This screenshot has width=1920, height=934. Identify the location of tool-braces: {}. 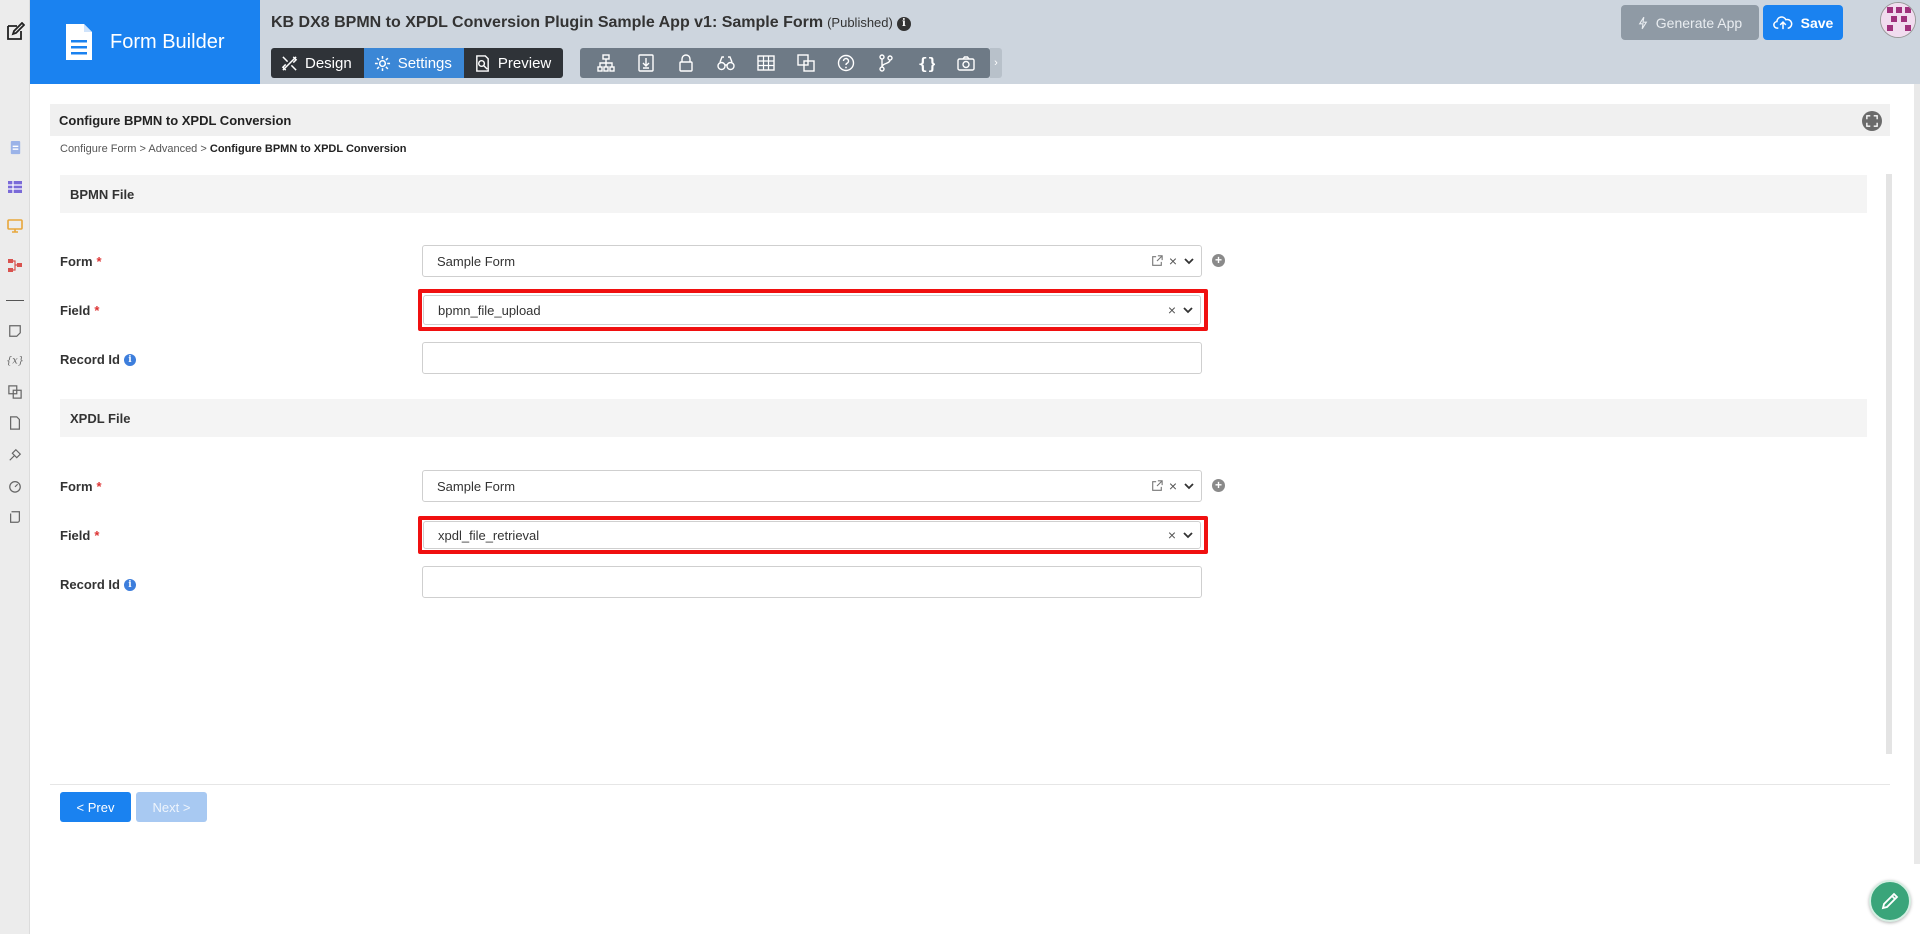
(926, 63).